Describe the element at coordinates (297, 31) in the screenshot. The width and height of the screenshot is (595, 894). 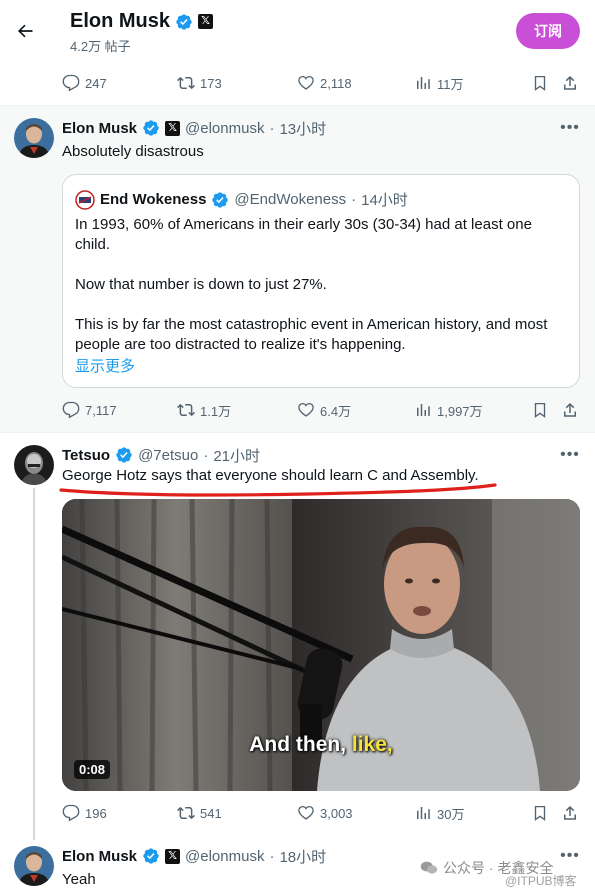
I see `profile-header: Elon Musk 𝕏 4.2万 帖子 订阅` at that location.